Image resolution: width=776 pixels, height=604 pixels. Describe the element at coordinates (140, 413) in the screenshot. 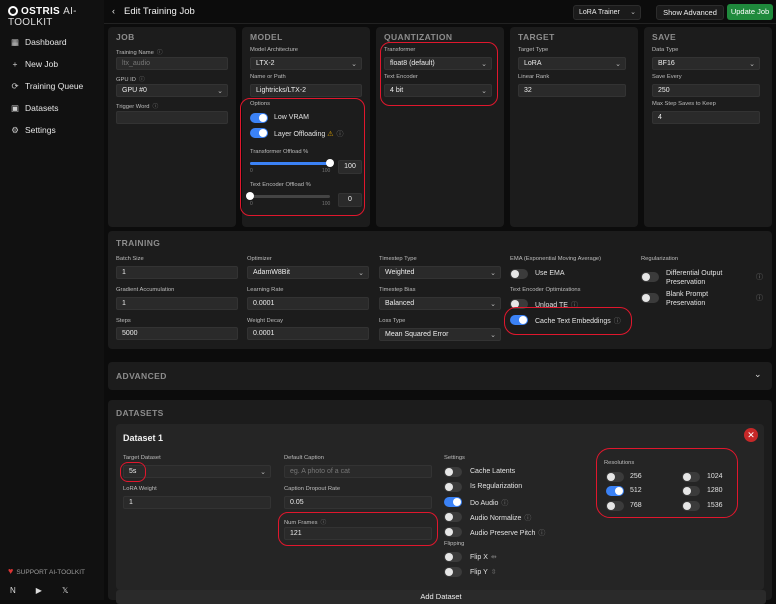

I see `datasets-title: DATASETS` at that location.